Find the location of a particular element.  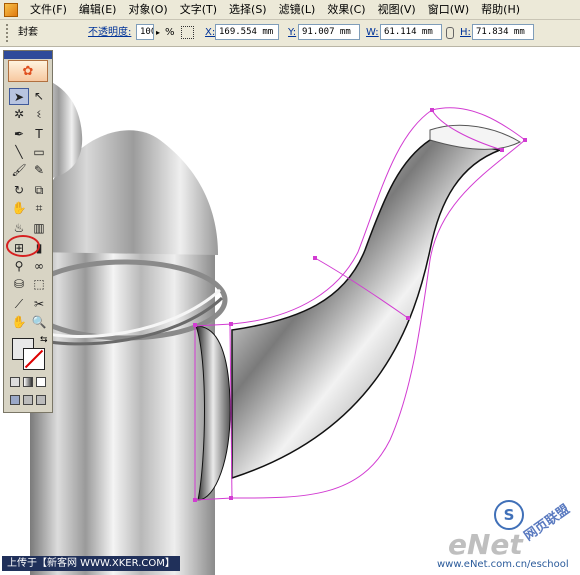

eyedropper-tool-icon: ⚲ is located at coordinates (19, 266).